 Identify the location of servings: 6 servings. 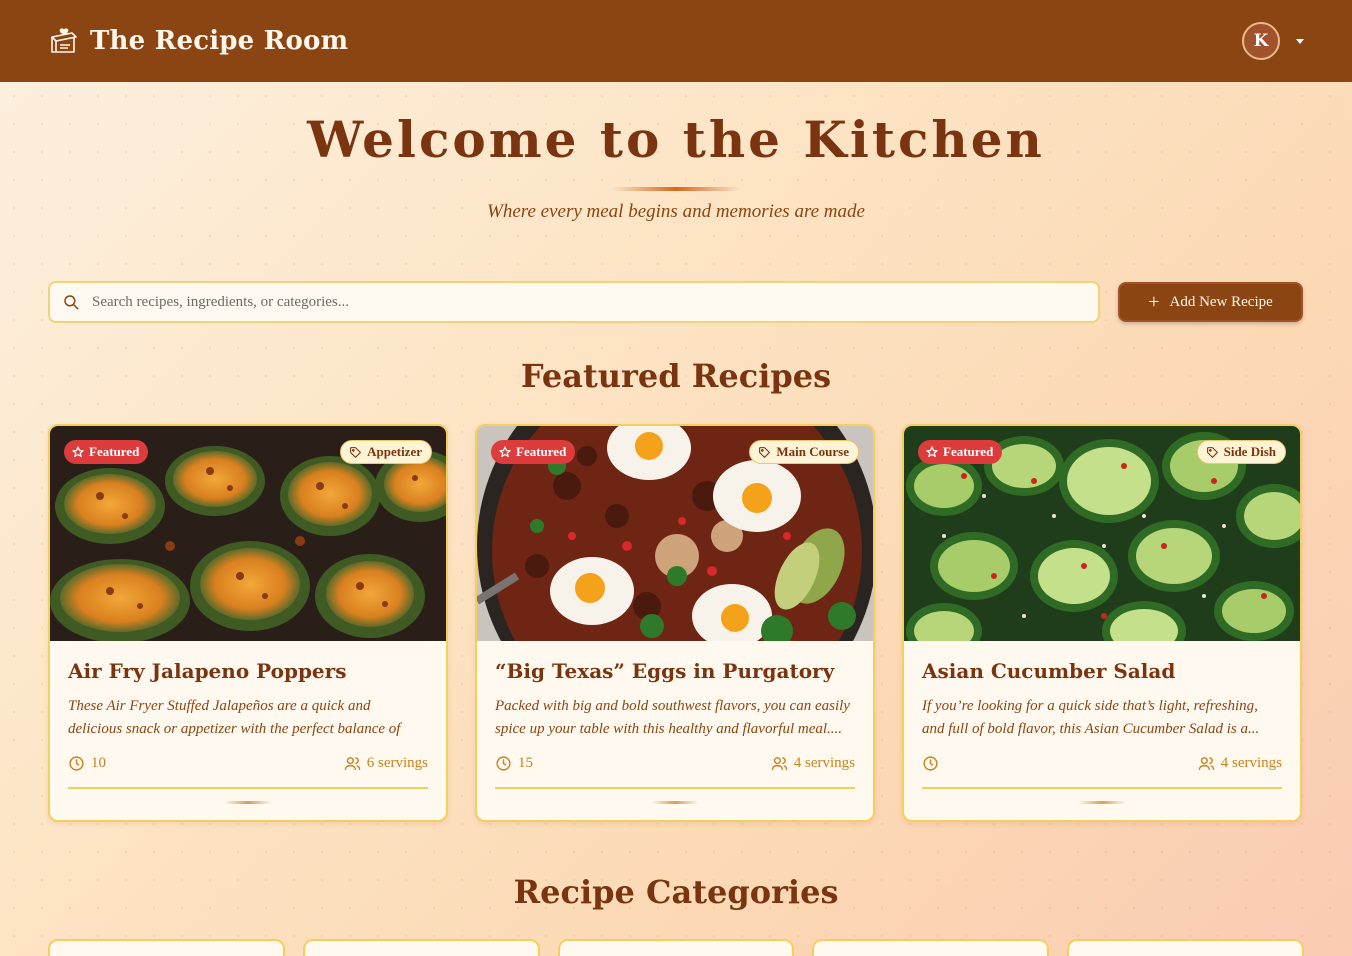
(386, 763).